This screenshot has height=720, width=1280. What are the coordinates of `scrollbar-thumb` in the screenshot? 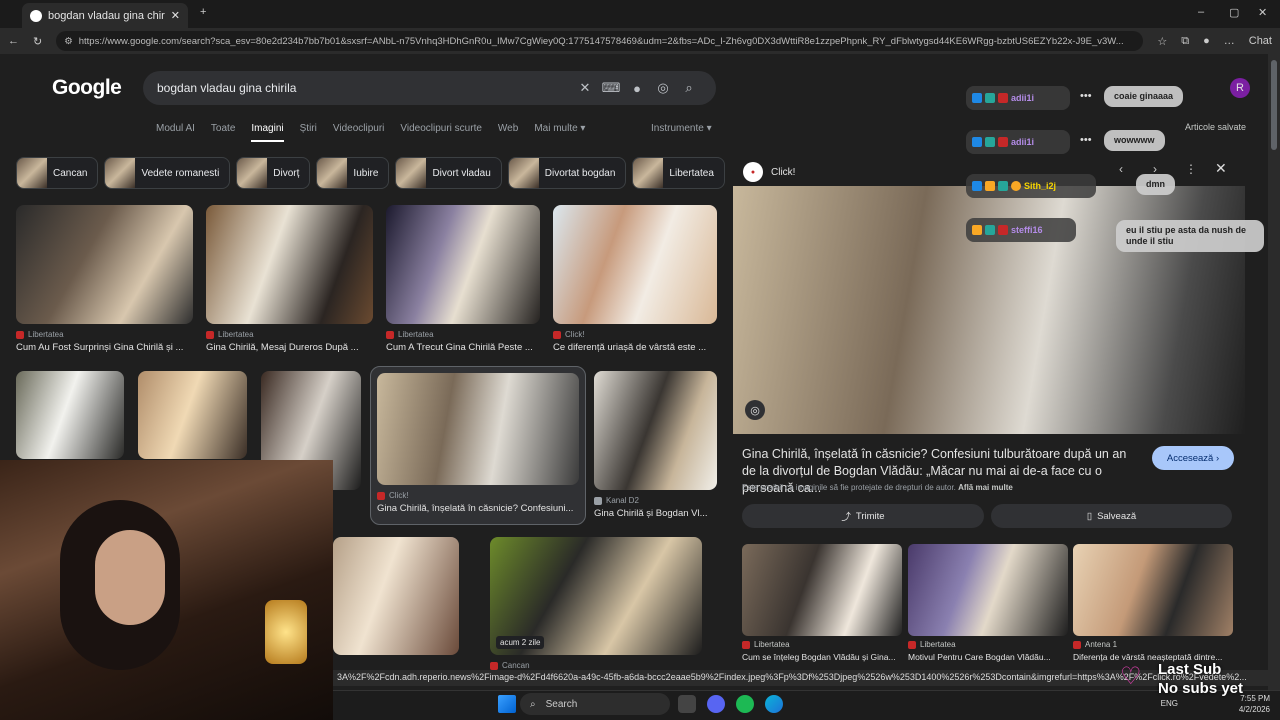 It's located at (1274, 105).